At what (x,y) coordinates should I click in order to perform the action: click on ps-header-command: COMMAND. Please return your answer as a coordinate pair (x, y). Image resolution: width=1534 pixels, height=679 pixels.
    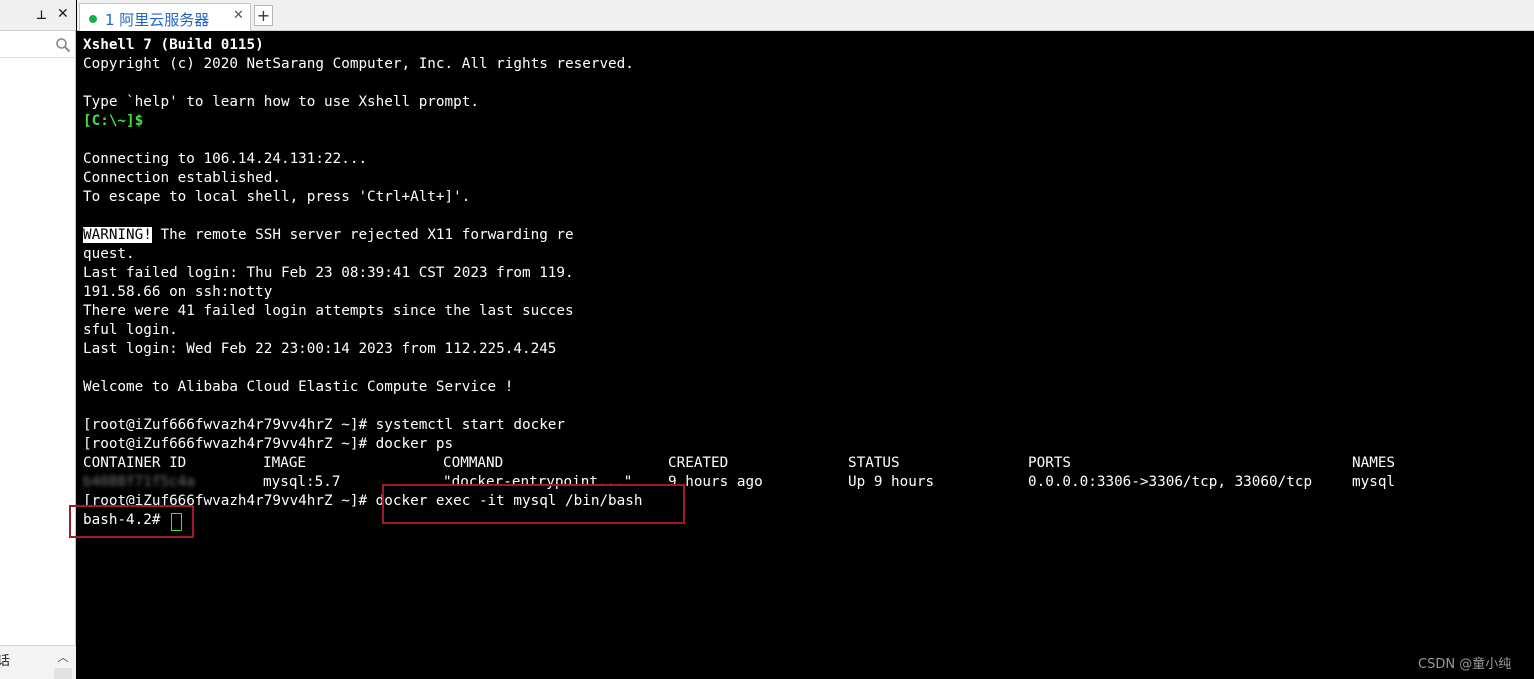
    Looking at the image, I should click on (473, 463).